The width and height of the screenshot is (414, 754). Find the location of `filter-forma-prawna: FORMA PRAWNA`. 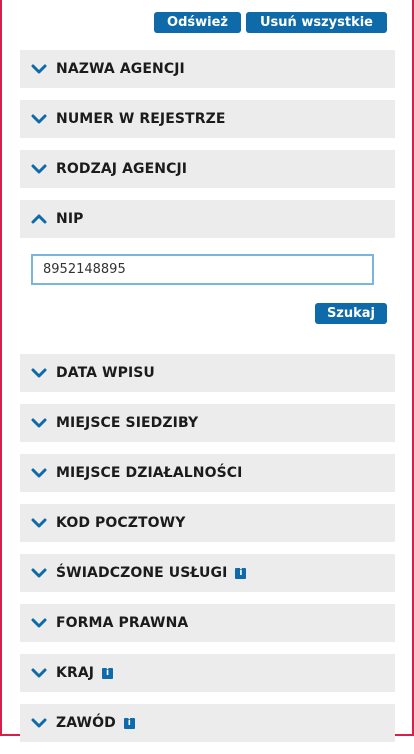

filter-forma-prawna: FORMA PRAWNA is located at coordinates (207, 623).